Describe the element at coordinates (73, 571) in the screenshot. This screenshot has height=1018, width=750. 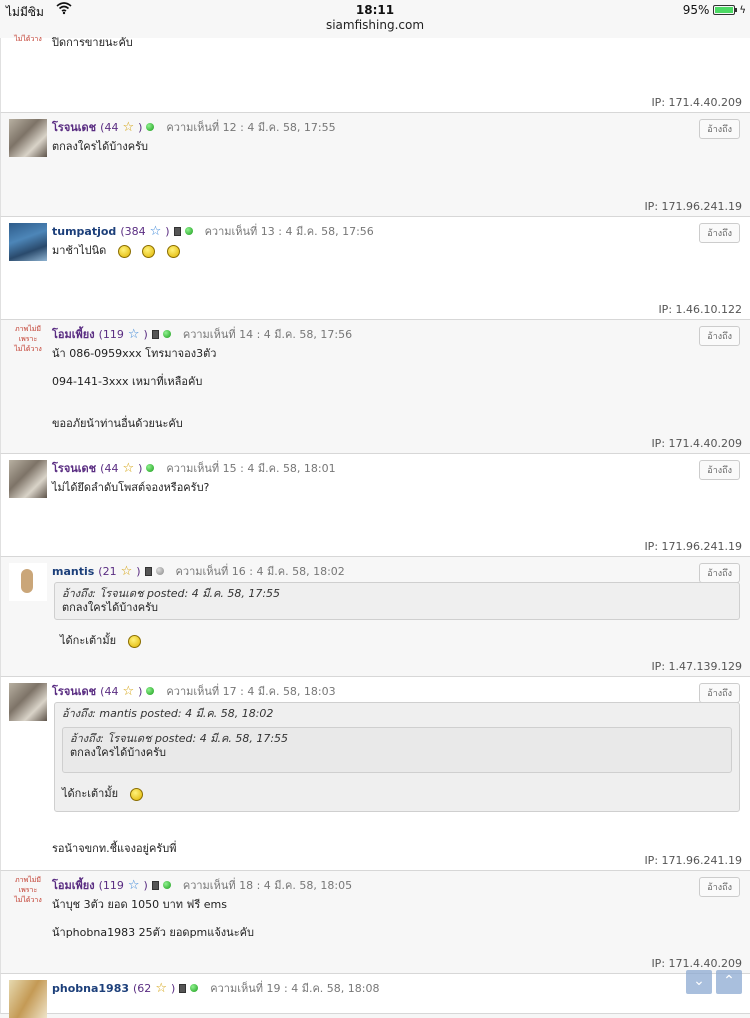
I see `username: mantis` at that location.